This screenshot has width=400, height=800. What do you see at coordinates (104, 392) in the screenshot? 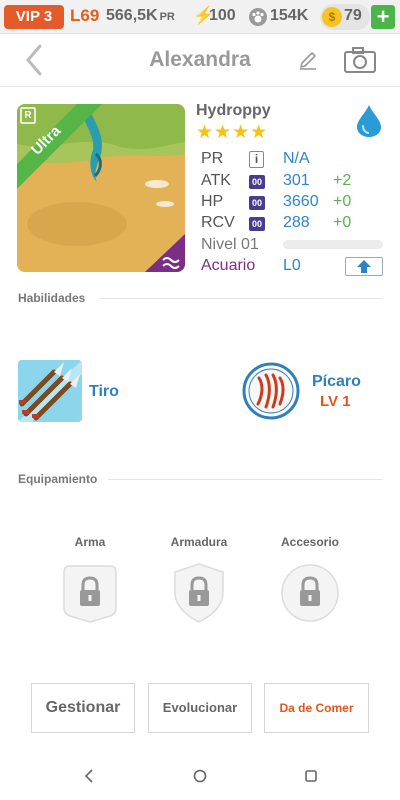
I see `skill-name: Tiro` at bounding box center [104, 392].